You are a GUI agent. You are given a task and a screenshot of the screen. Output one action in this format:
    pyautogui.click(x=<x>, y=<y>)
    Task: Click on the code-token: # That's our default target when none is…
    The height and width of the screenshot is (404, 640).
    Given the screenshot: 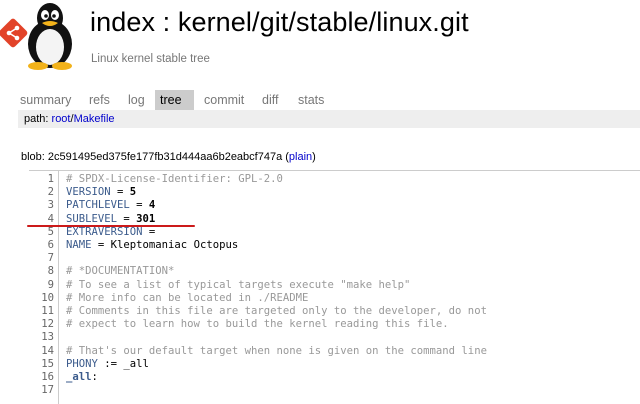 What is the action you would take?
    pyautogui.click(x=276, y=350)
    